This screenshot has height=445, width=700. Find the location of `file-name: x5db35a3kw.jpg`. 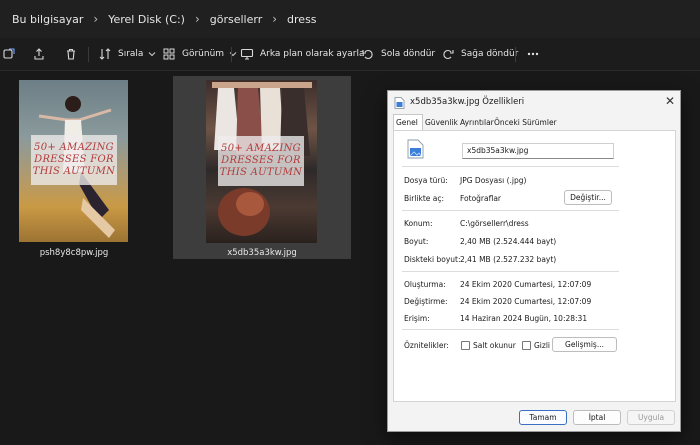

file-name: x5db35a3kw.jpg is located at coordinates (262, 253).